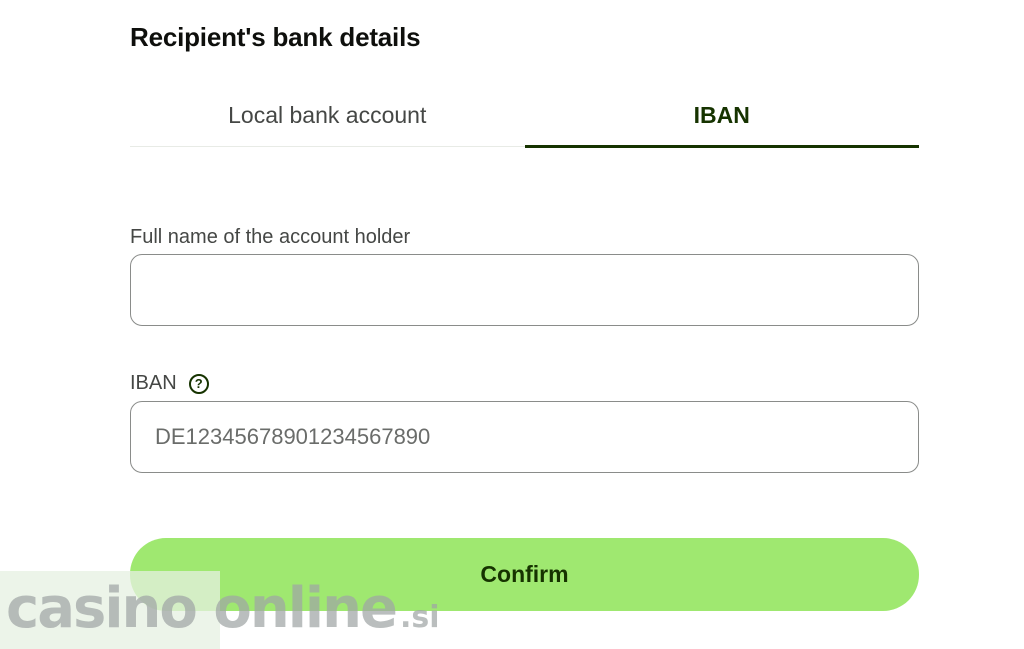  I want to click on section-title: Recipient's bank details, so click(275, 37).